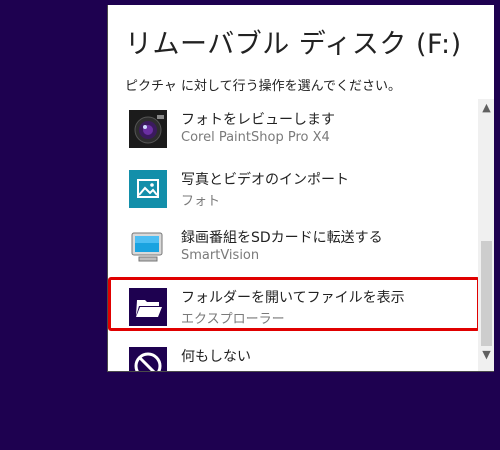 This screenshot has height=450, width=500. Describe the element at coordinates (293, 251) in the screenshot. I see `action-transfer-sd: 録画番組をSDカードに転送する SmartVision` at that location.